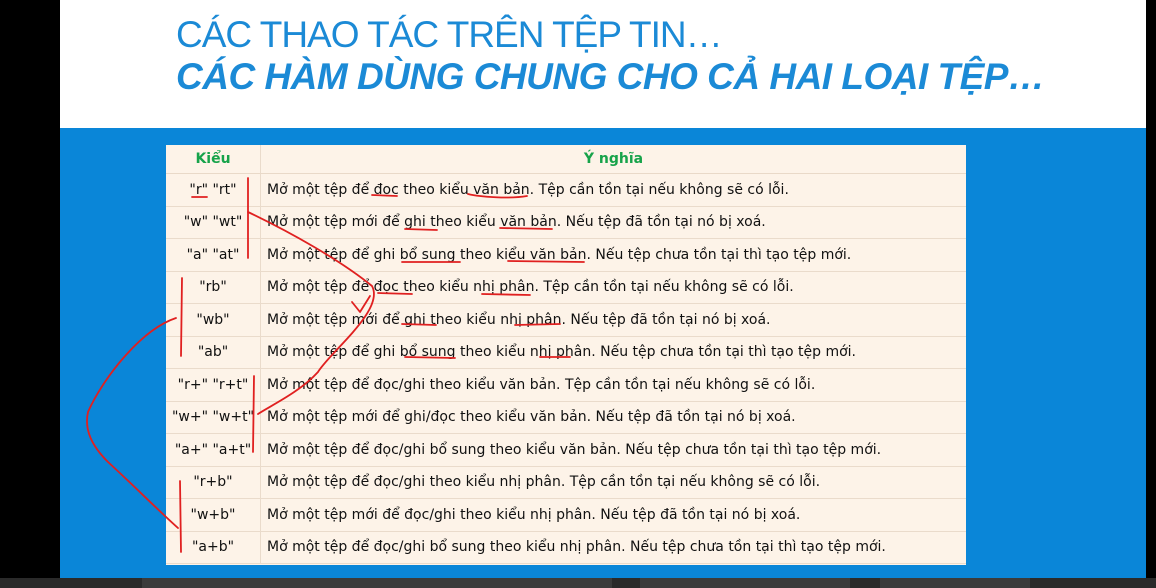  What do you see at coordinates (213, 190) in the screenshot?
I see `mode-cell: "r" "rt"` at bounding box center [213, 190].